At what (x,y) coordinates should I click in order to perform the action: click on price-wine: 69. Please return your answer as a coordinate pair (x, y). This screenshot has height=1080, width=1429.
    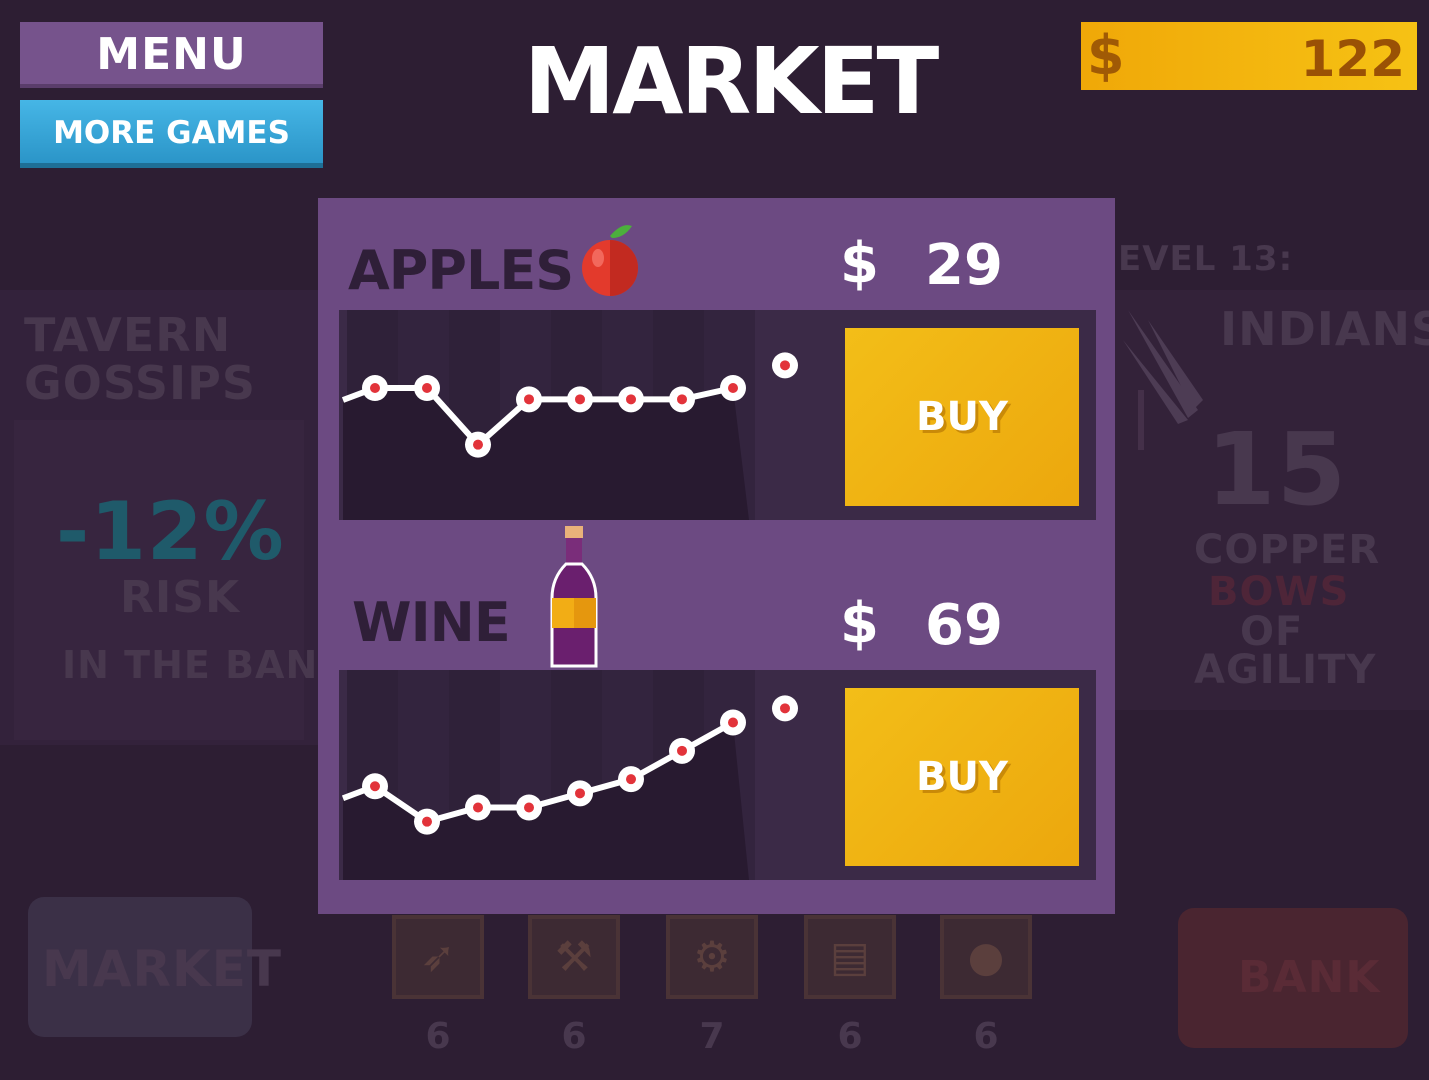
    Looking at the image, I should click on (964, 625).